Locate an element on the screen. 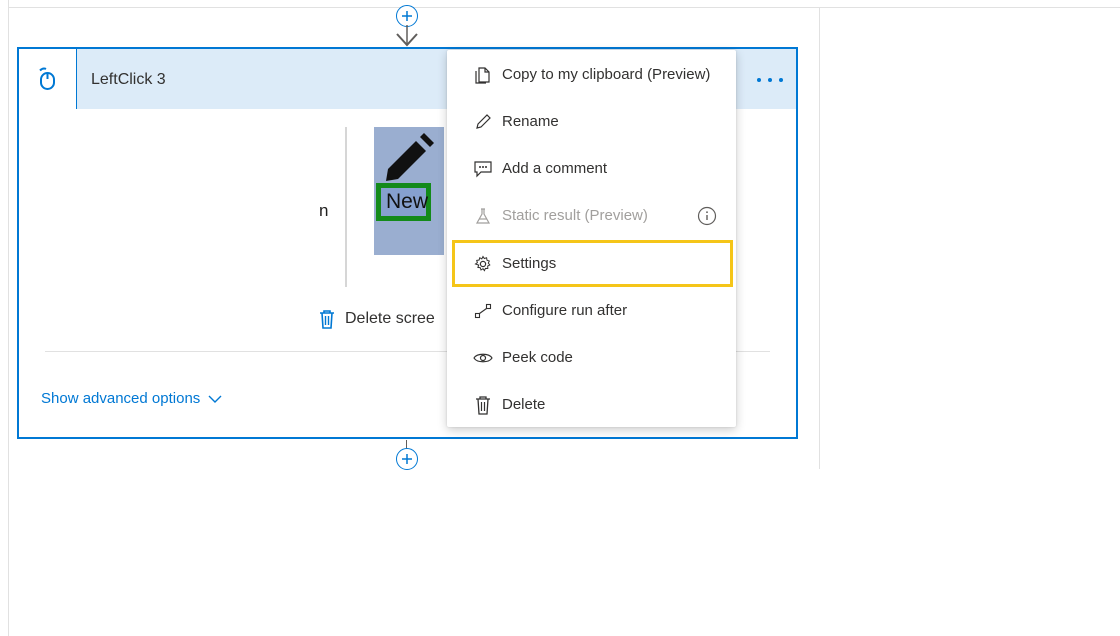  delete-screenshot-button: Delete scree is located at coordinates (377, 319).